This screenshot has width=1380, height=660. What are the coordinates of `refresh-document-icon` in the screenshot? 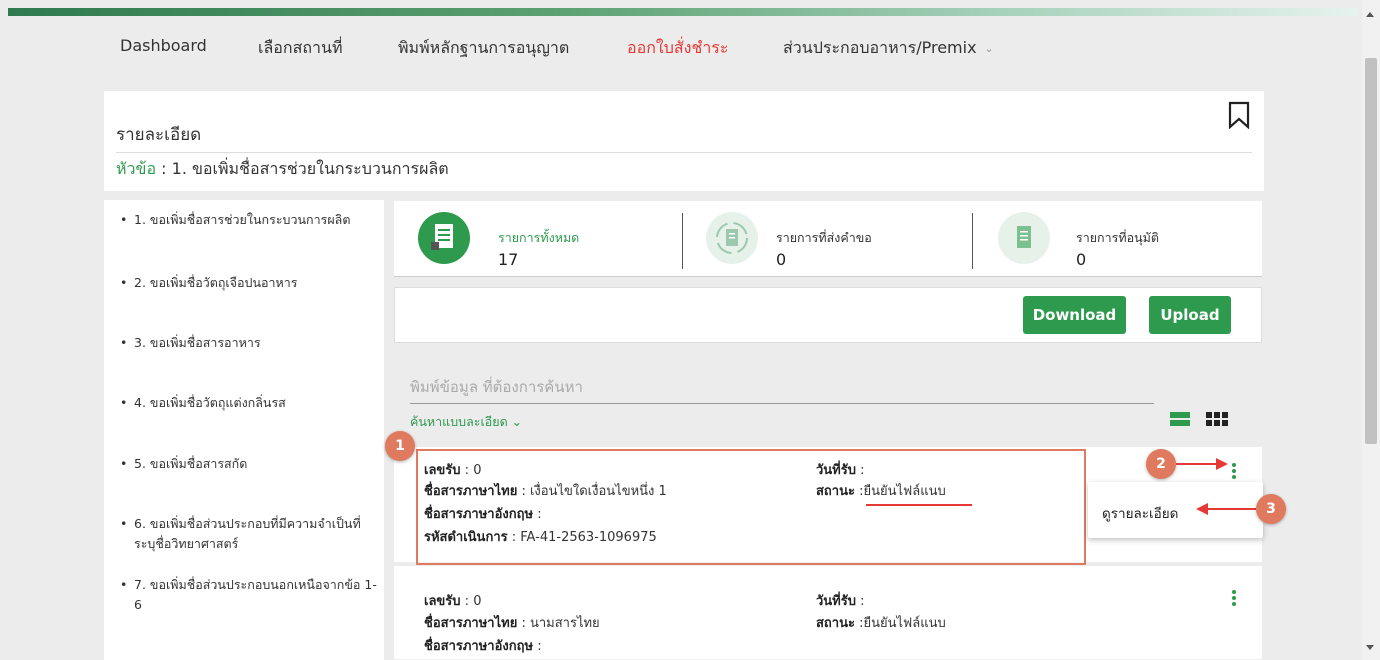 It's located at (732, 238).